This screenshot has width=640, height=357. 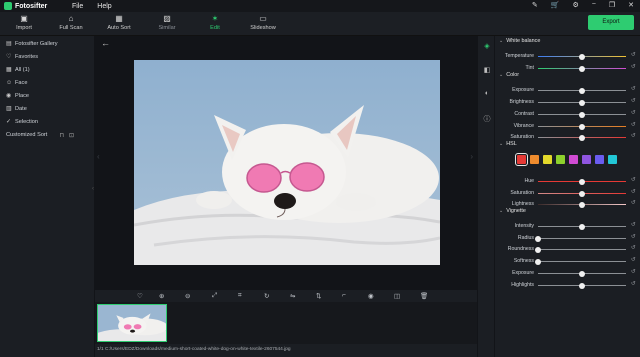 What do you see at coordinates (77, 6) in the screenshot?
I see `menu-file: File` at bounding box center [77, 6].